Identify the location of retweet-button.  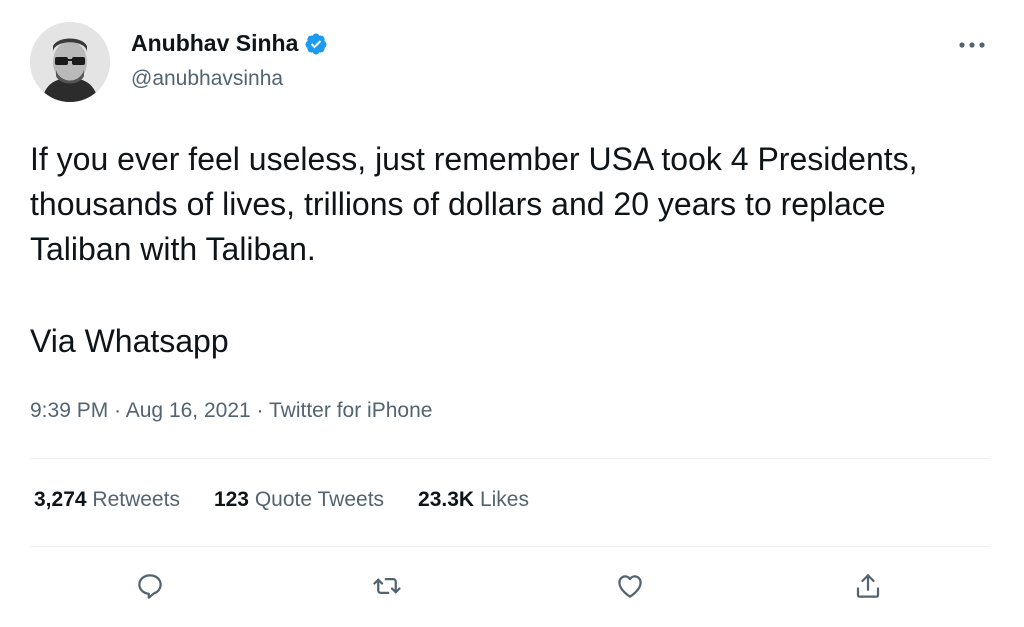
(387, 586).